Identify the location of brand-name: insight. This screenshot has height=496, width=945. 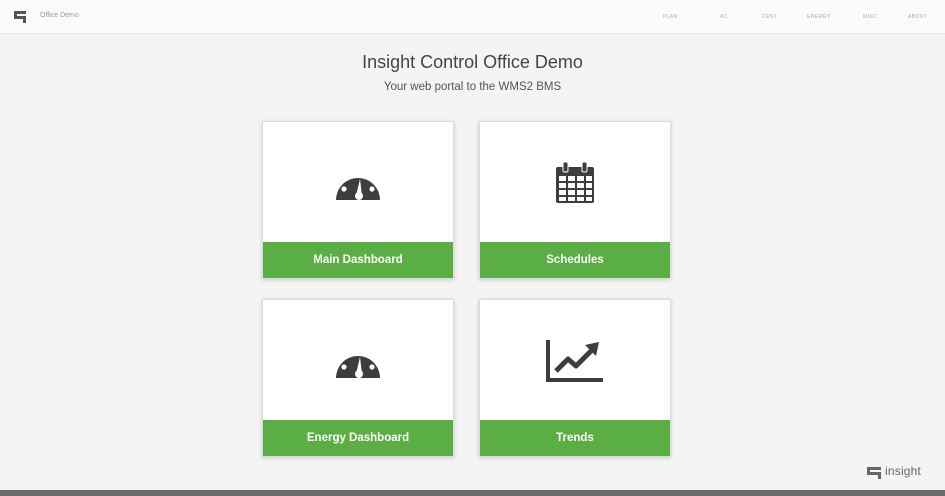
(903, 471).